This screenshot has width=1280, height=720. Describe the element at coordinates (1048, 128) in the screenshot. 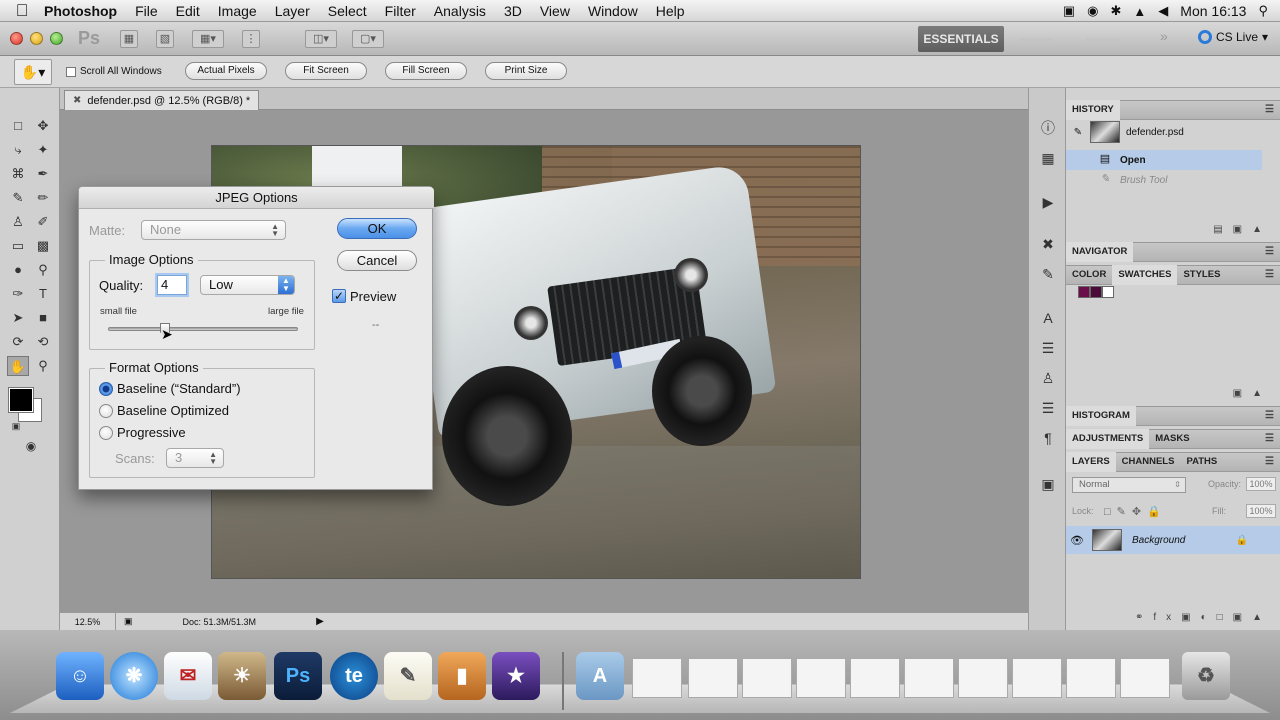

I see `info-panel-icon: ⓘ` at that location.